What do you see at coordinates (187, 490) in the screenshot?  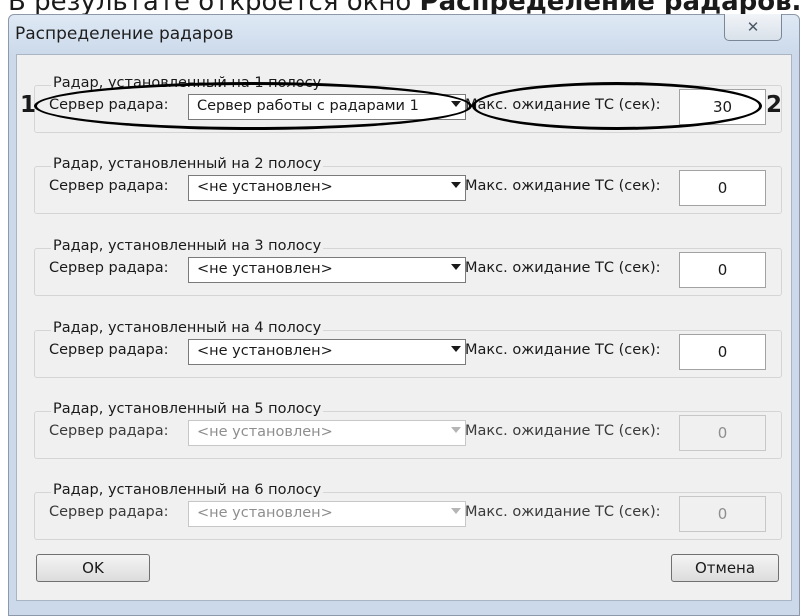 I see `group-title: Радар, установленный на 6 полосу` at bounding box center [187, 490].